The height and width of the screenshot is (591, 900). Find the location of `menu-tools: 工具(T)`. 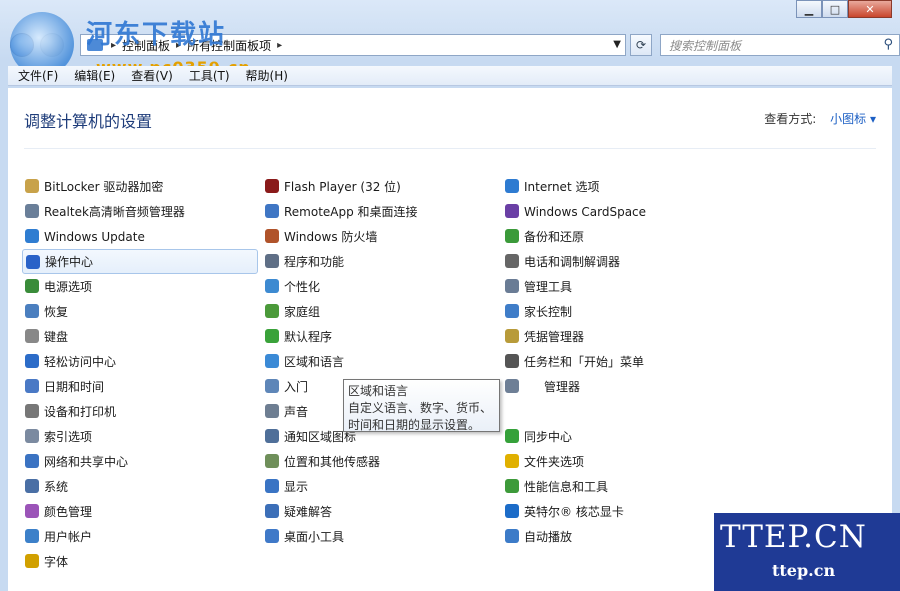

menu-tools: 工具(T) is located at coordinates (209, 75).